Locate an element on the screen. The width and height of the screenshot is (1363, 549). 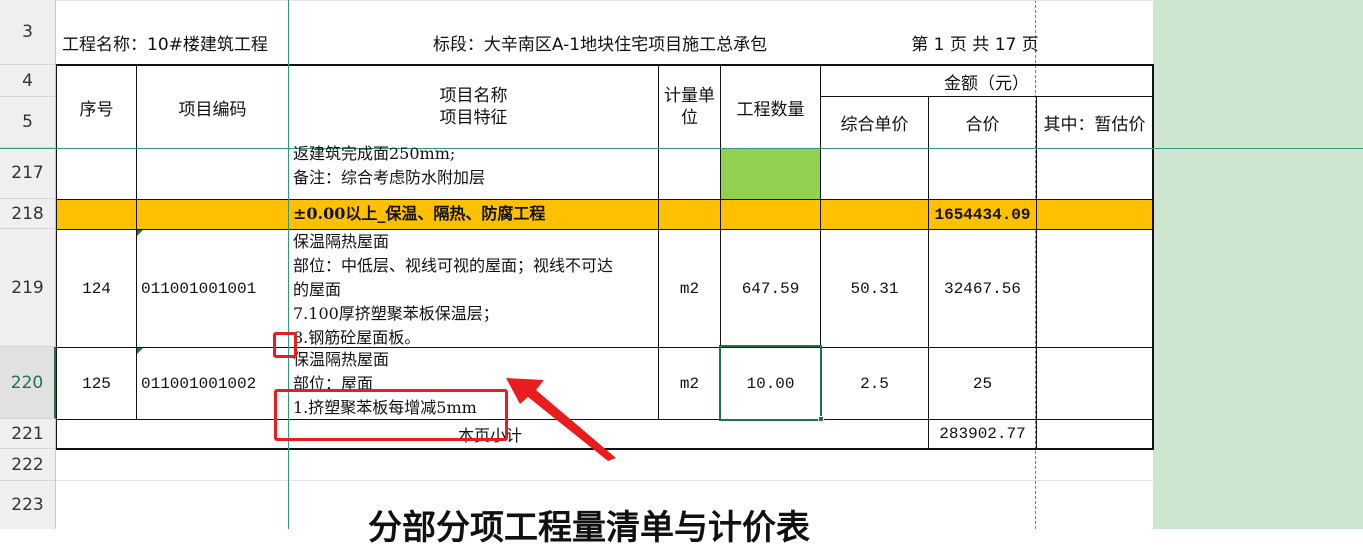
col-header-quantity: 工程数量 is located at coordinates (770, 109).